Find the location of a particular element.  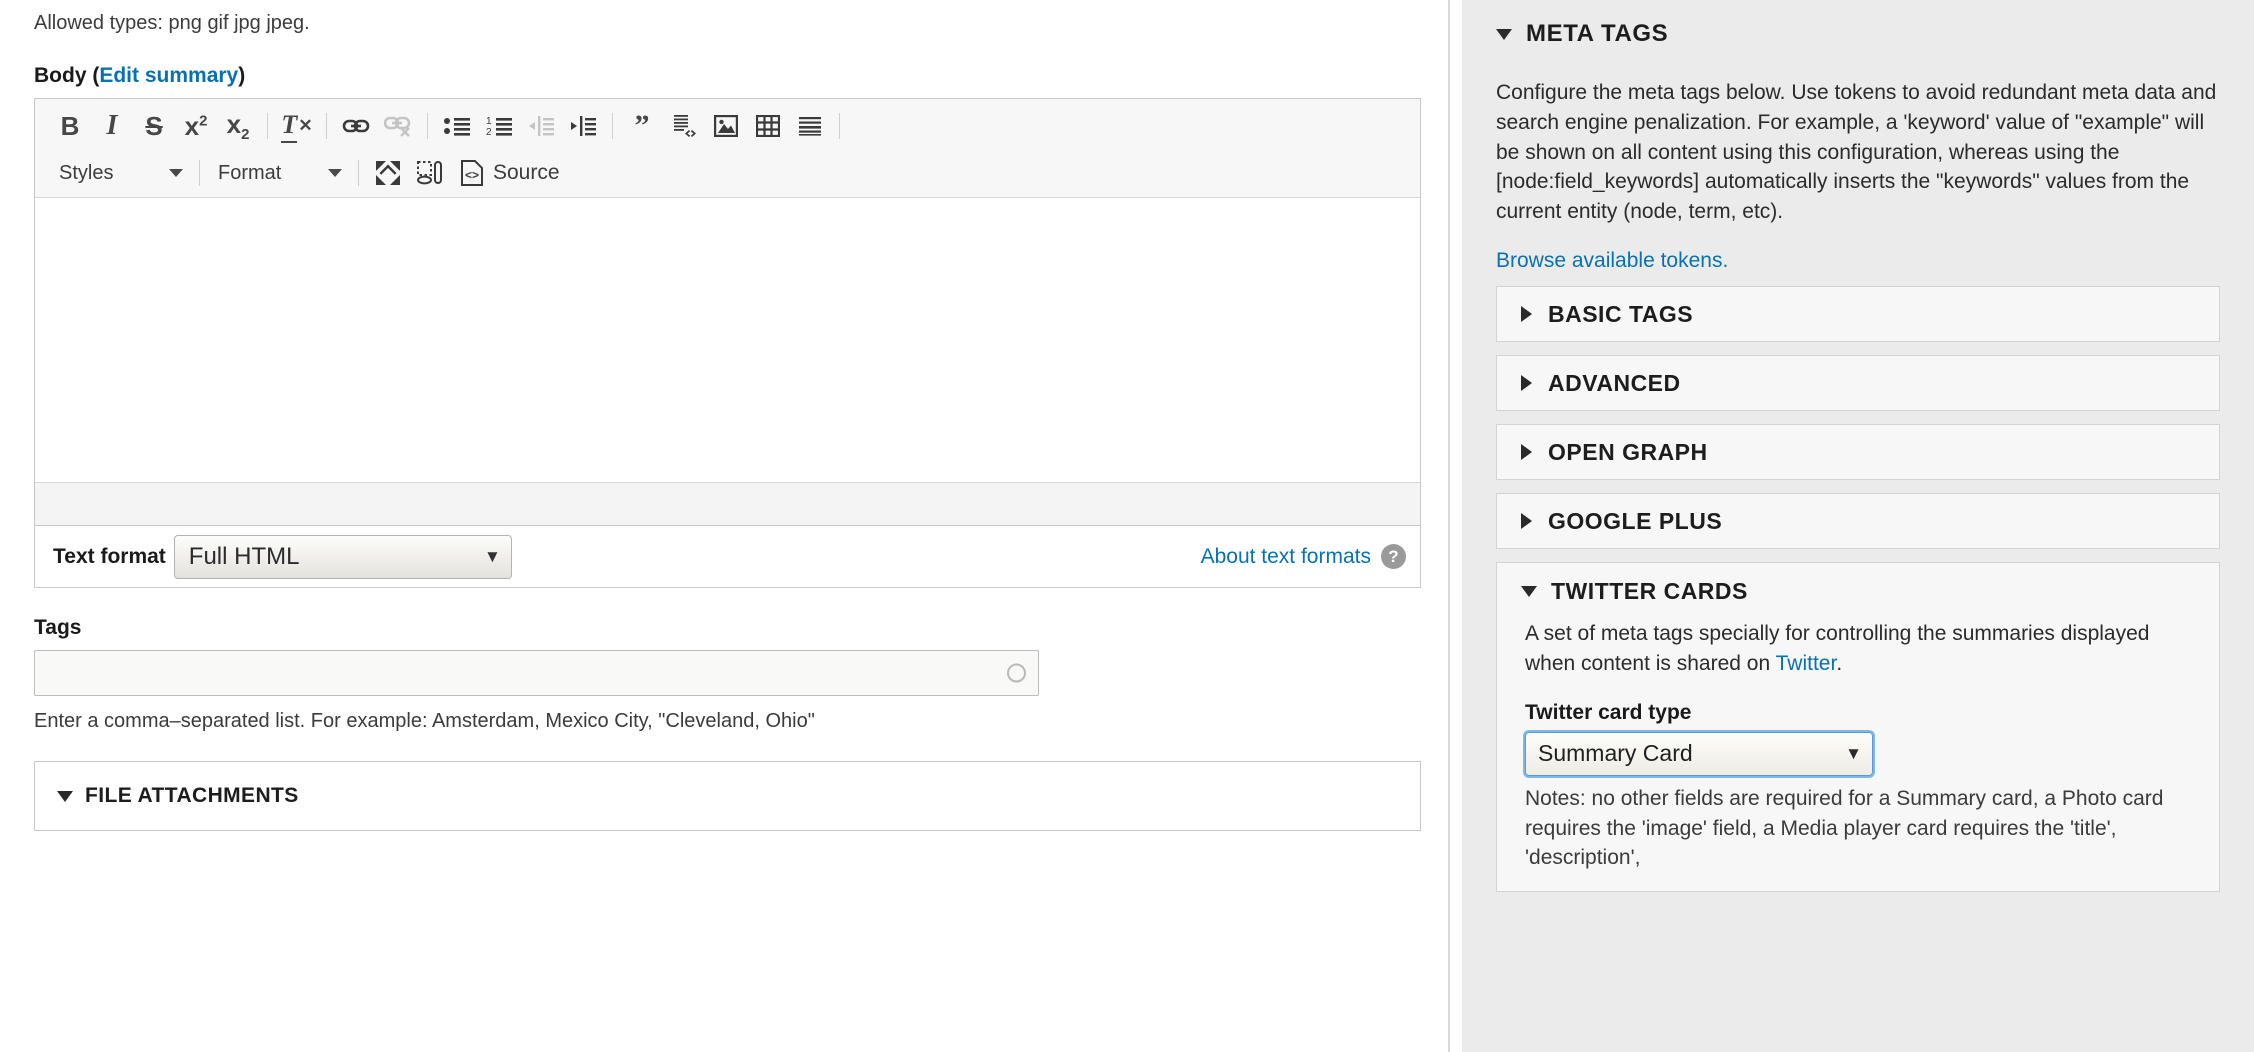

section-advanced-label: ADVANCED is located at coordinates (1614, 382).